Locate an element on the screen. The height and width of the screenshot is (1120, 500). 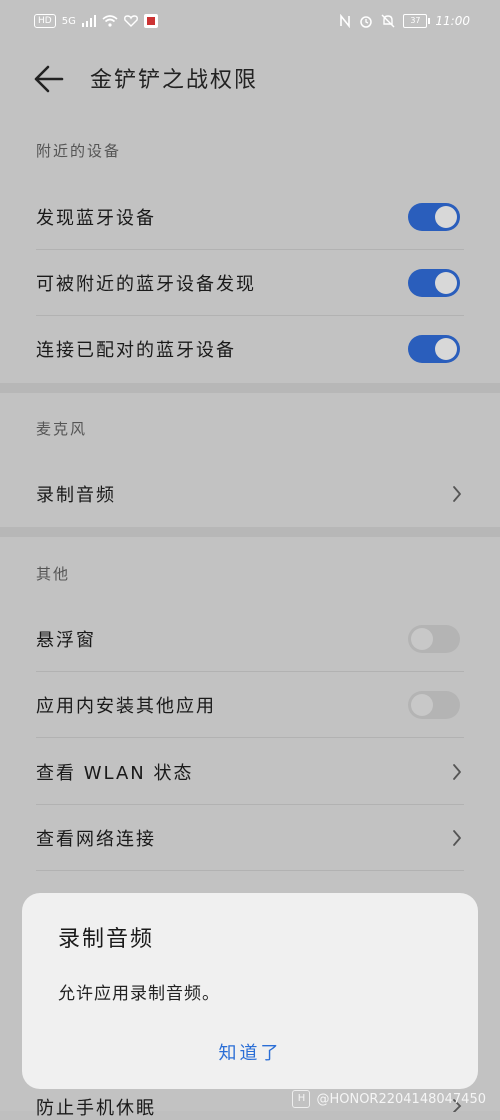
install-apps-toggle is located at coordinates (434, 705).